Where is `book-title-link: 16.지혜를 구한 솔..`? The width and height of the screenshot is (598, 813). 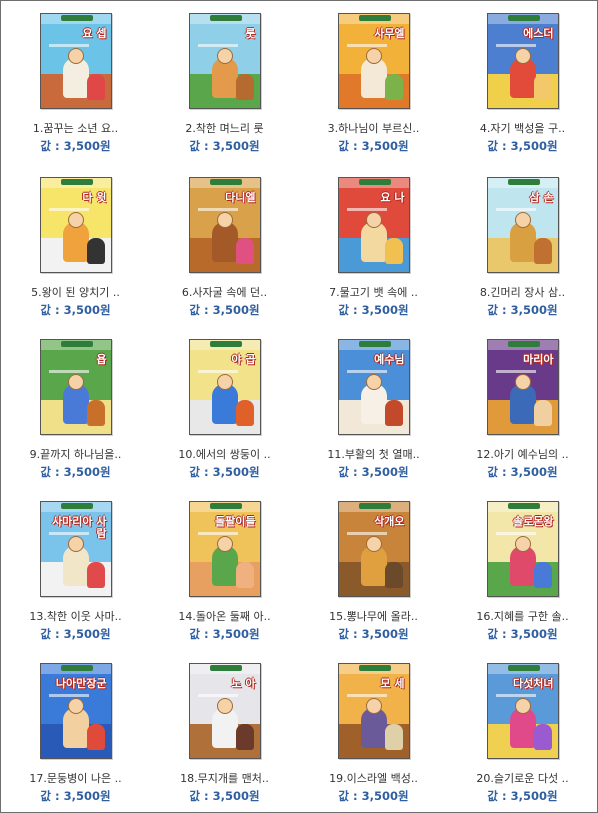
book-title-link: 16.지혜를 구한 솔.. is located at coordinates (522, 616).